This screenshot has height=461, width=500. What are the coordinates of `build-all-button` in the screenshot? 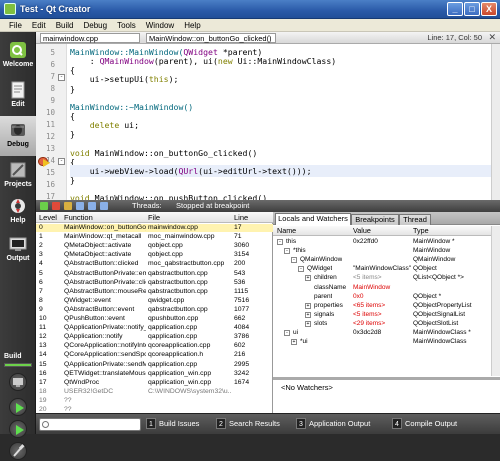 It's located at (18, 451).